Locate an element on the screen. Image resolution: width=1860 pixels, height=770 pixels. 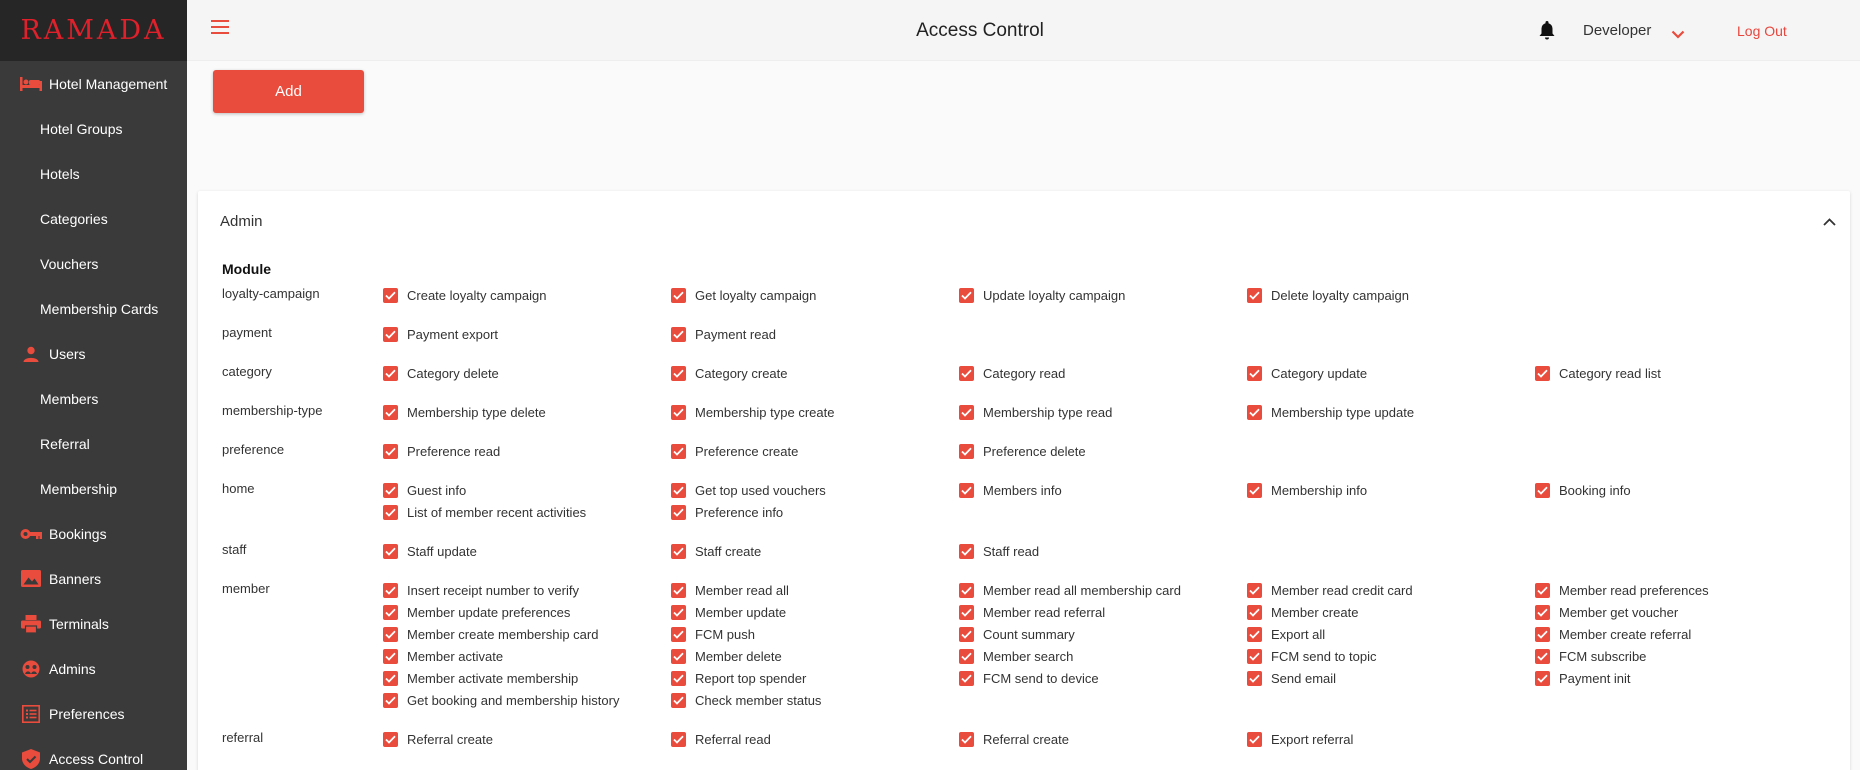
permission-checkbox: Update loyalty campaign is located at coordinates (1103, 295).